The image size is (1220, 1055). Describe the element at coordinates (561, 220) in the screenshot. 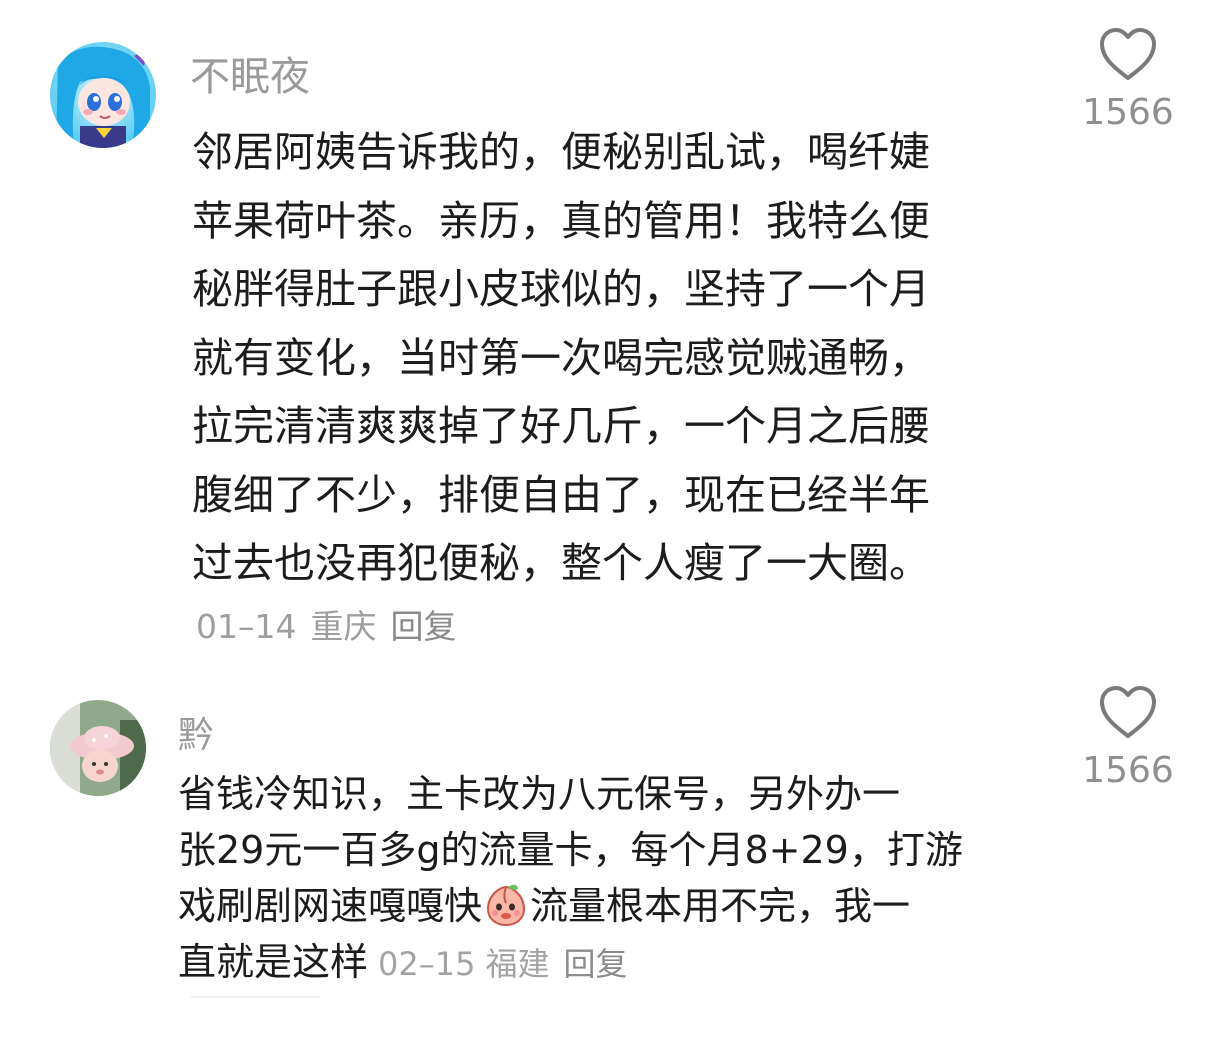

I see `comment-line: 苹果荷叶茶。亲历，真的管用！我特么便` at that location.